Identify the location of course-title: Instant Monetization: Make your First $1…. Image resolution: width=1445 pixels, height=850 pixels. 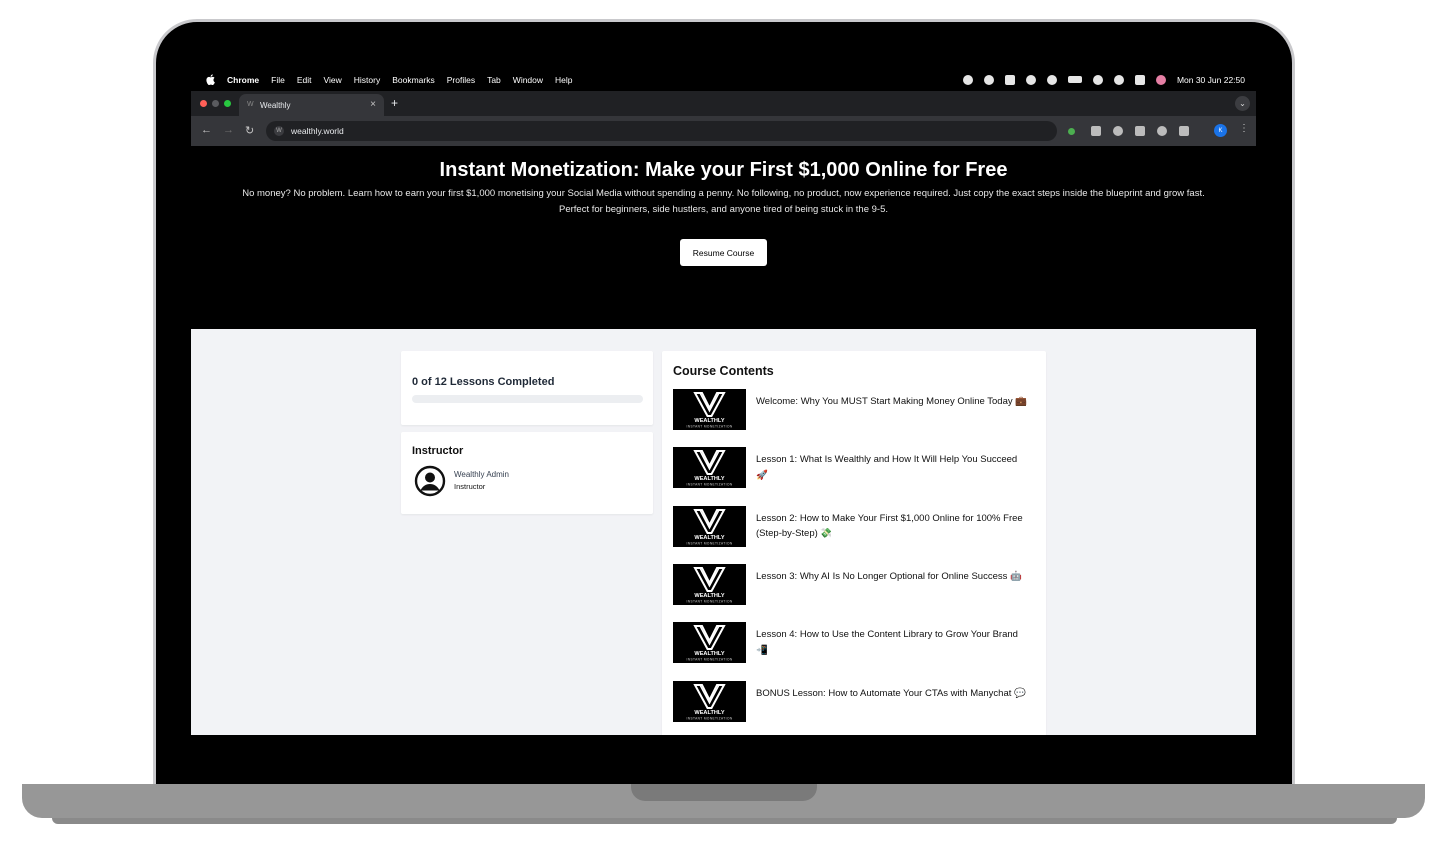
(723, 170).